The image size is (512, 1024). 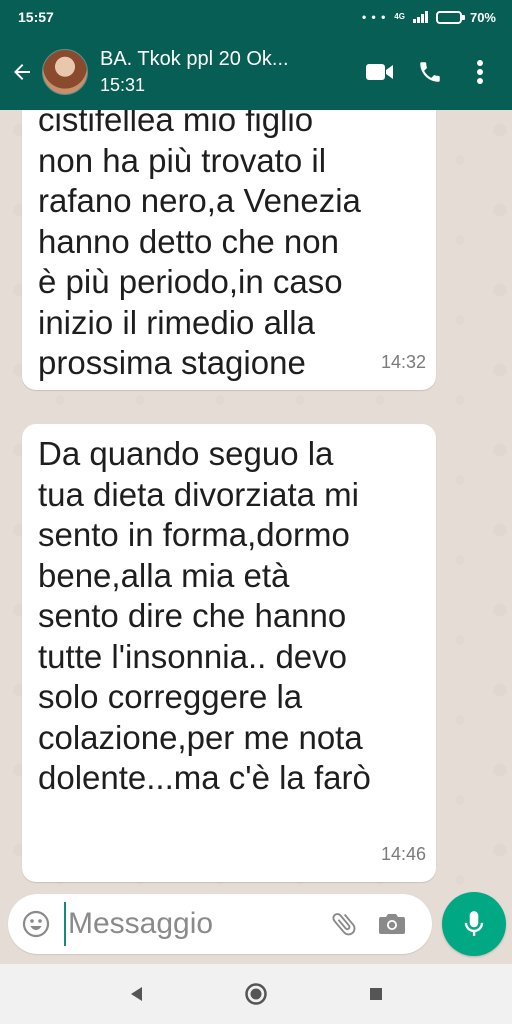 I want to click on more-vertical-icon, so click(x=480, y=72).